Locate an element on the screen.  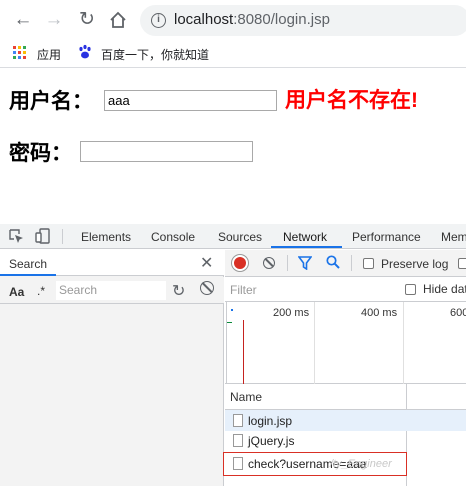
apps-grid-icon is located at coordinates (19, 52).